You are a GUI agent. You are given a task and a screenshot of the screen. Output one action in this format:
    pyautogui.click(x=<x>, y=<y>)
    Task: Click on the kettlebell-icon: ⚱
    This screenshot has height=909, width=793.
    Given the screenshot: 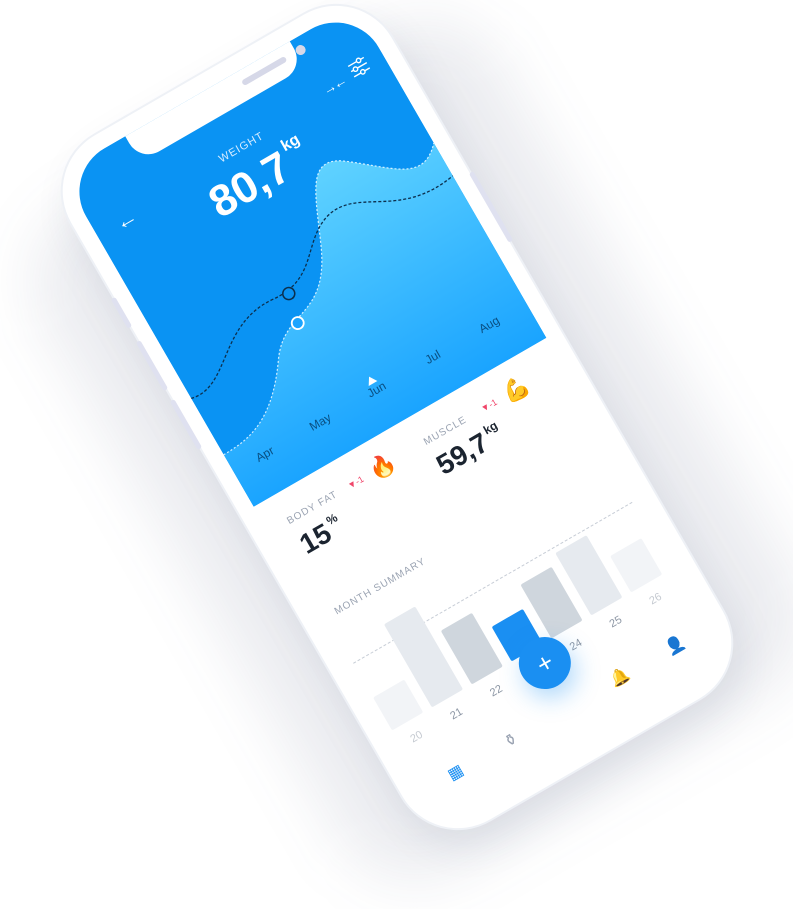 What is the action you would take?
    pyautogui.click(x=511, y=740)
    